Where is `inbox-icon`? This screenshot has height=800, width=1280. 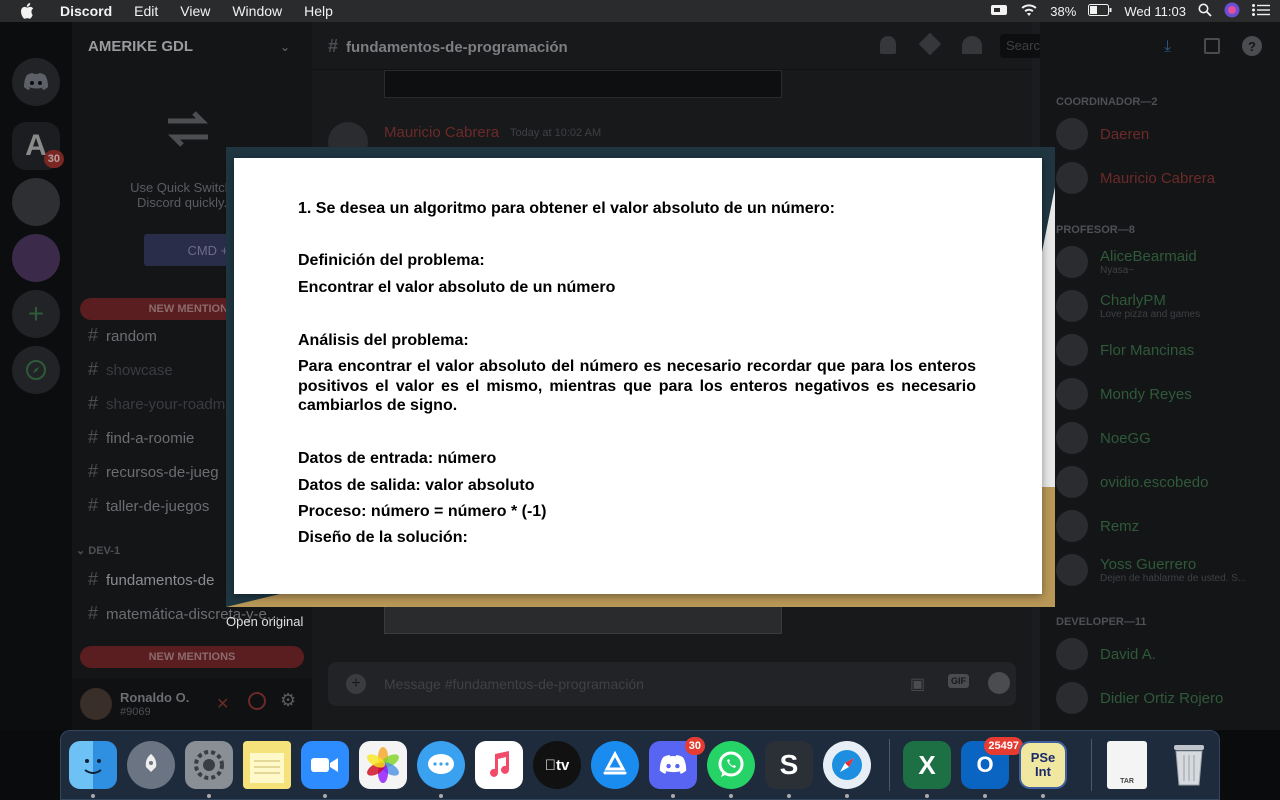
inbox-icon is located at coordinates (1212, 46).